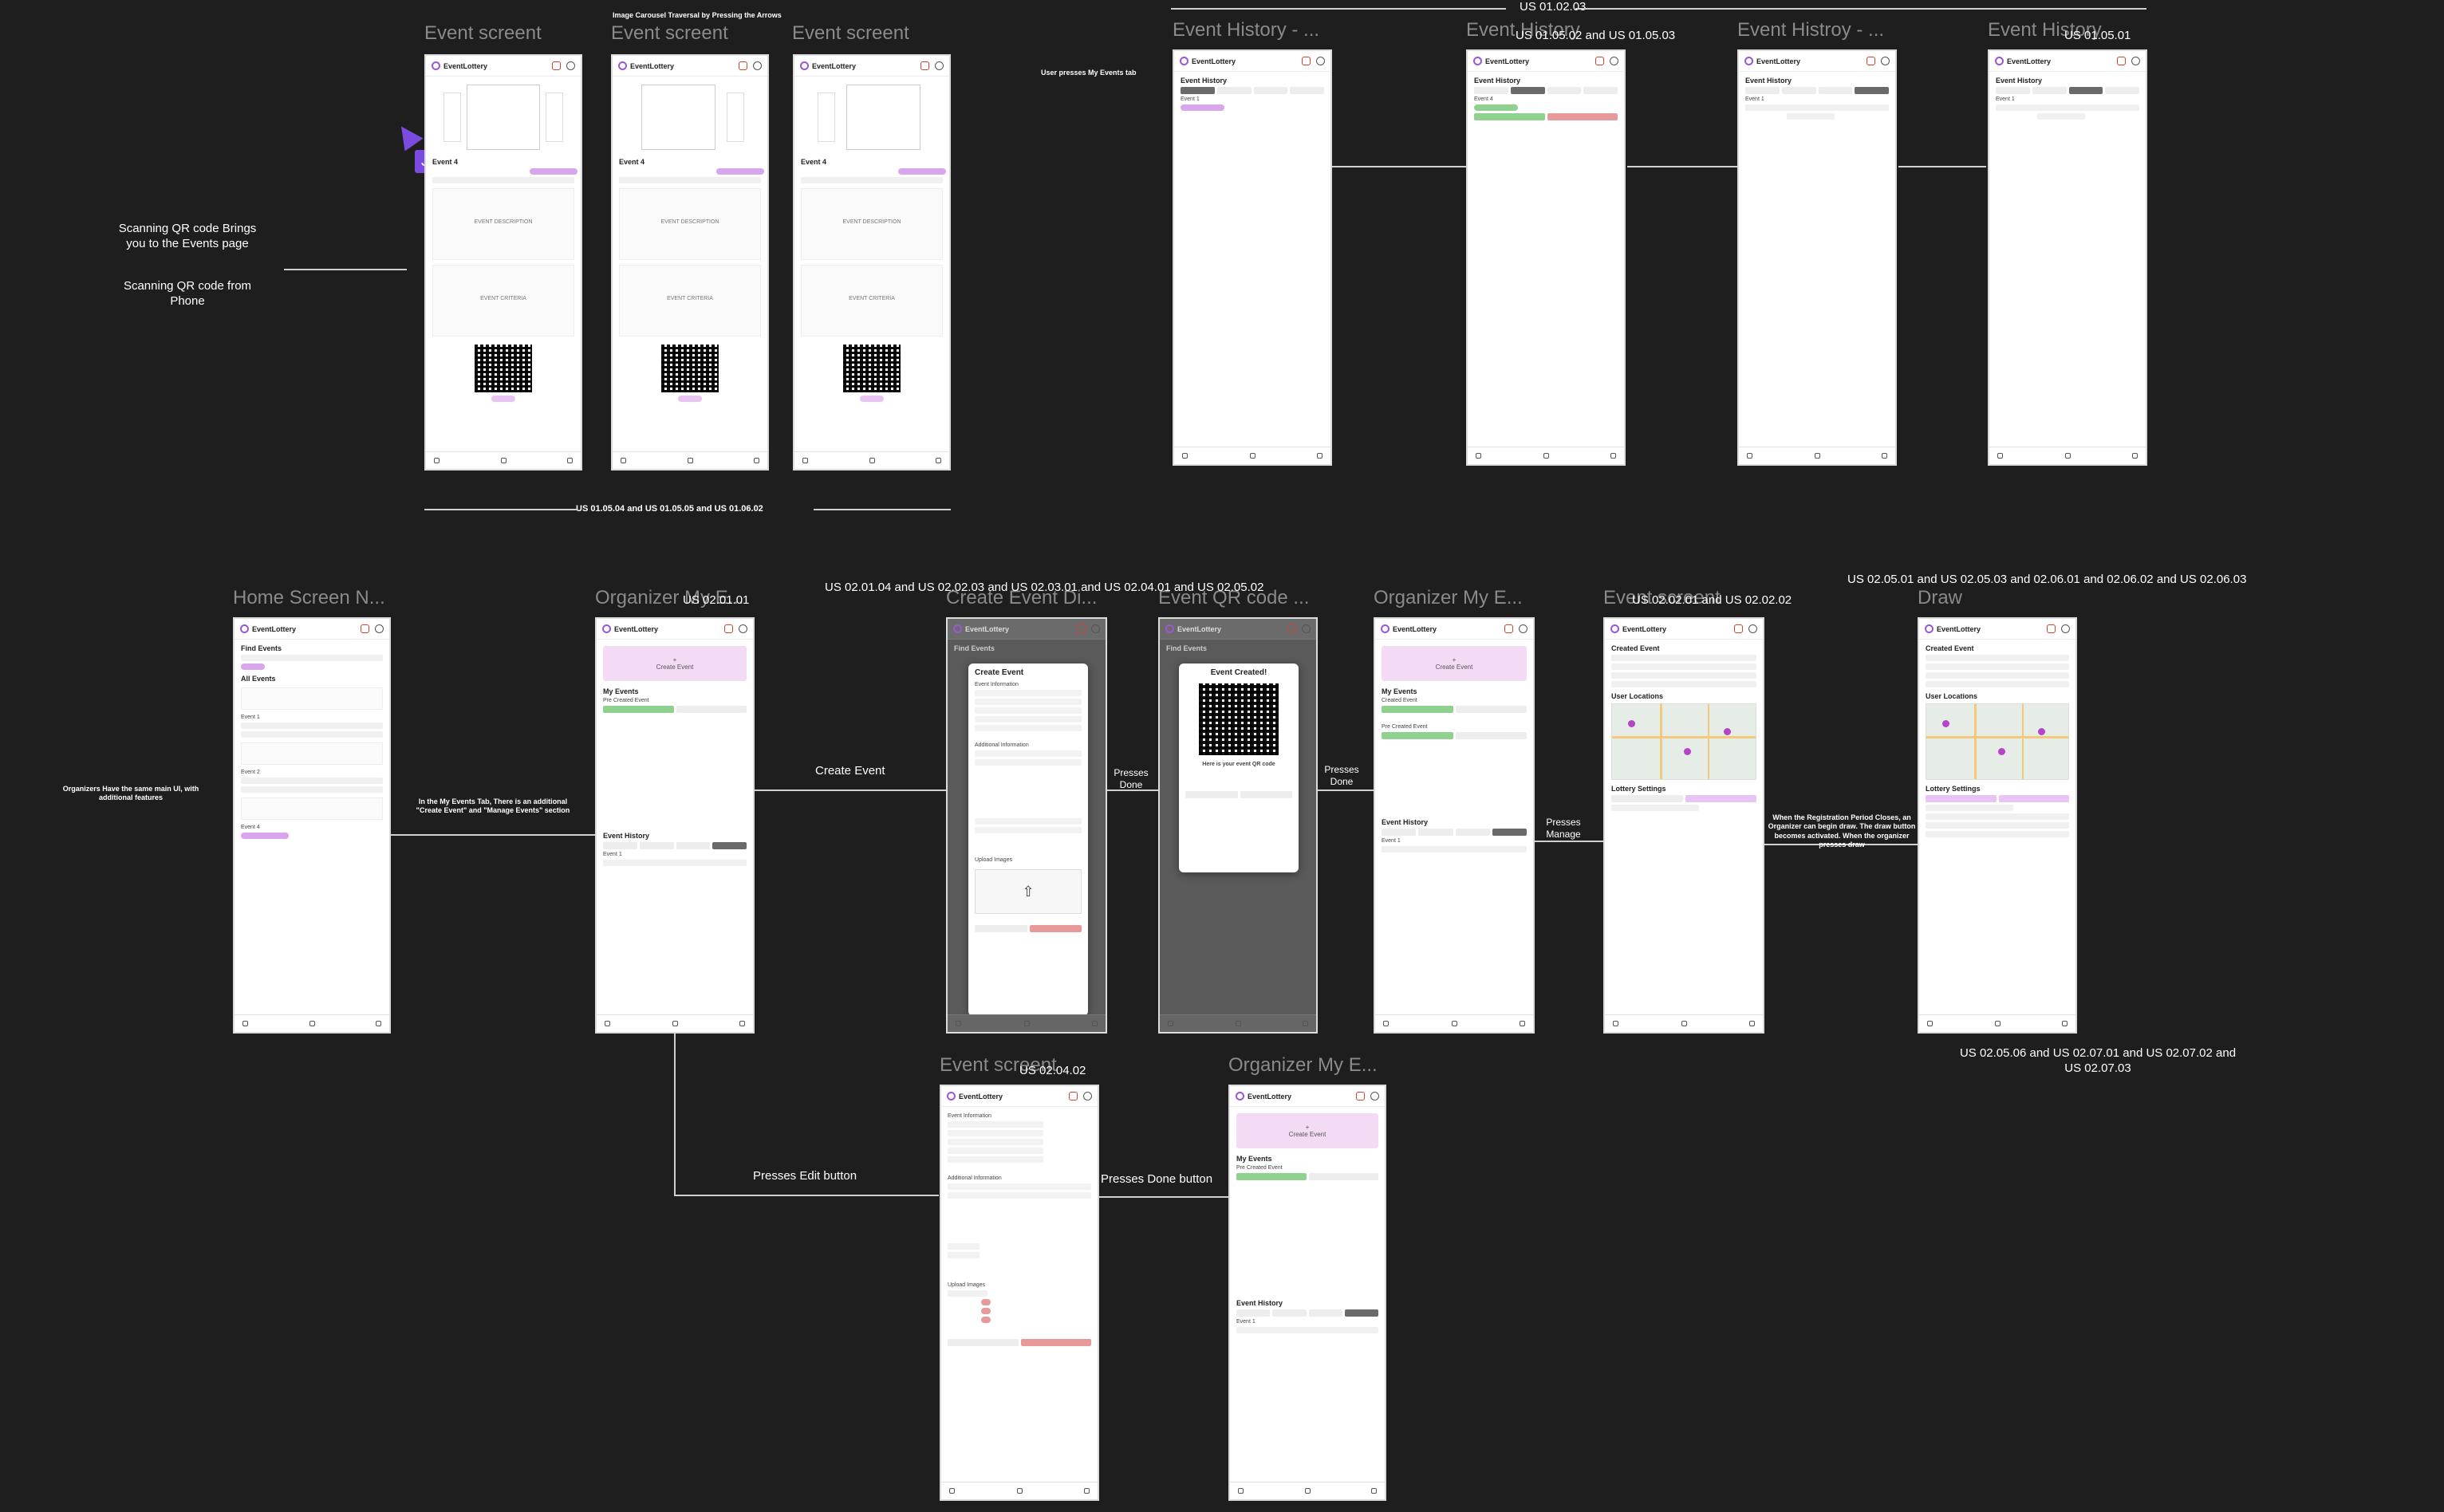 The image size is (2444, 1512). What do you see at coordinates (1029, 693) in the screenshot?
I see `event-name-field` at bounding box center [1029, 693].